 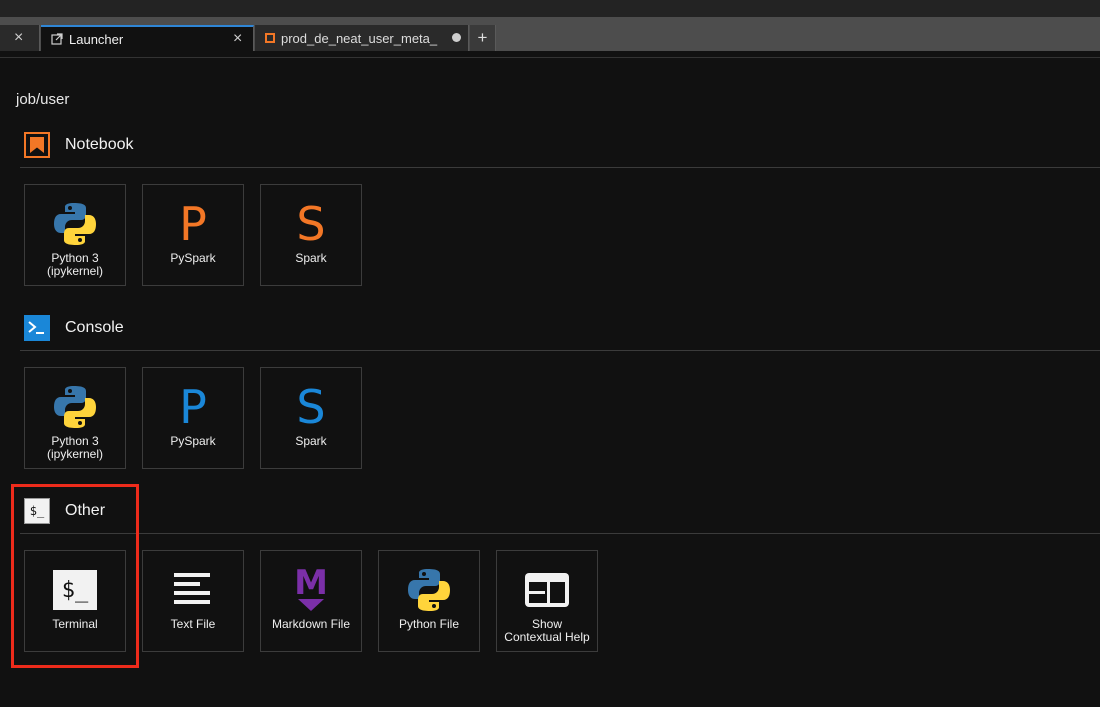 What do you see at coordinates (94, 327) in the screenshot?
I see `section-console-title: Console` at bounding box center [94, 327].